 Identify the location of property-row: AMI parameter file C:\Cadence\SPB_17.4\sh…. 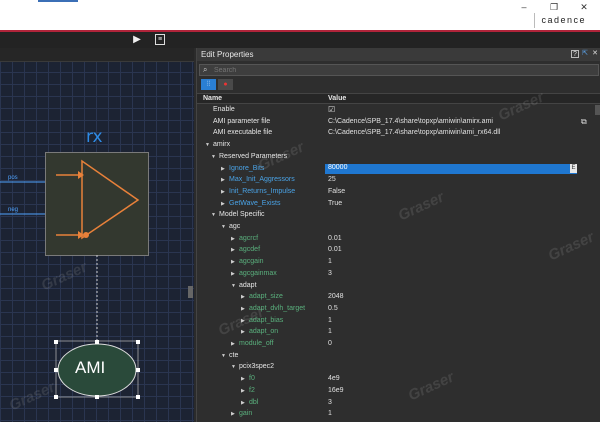
(396, 123).